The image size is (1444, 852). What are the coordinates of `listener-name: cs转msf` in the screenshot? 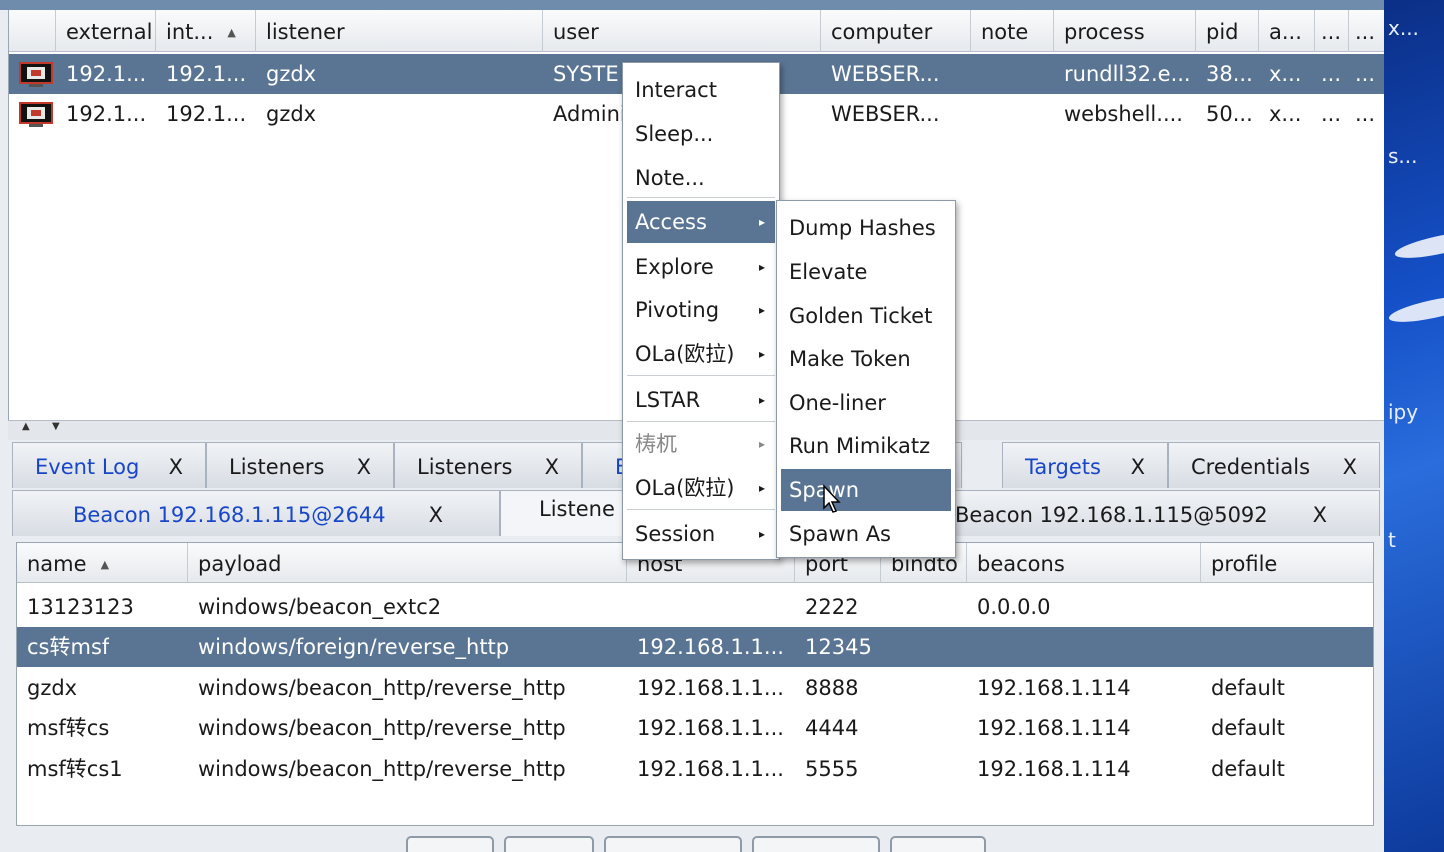 It's located at (68, 647).